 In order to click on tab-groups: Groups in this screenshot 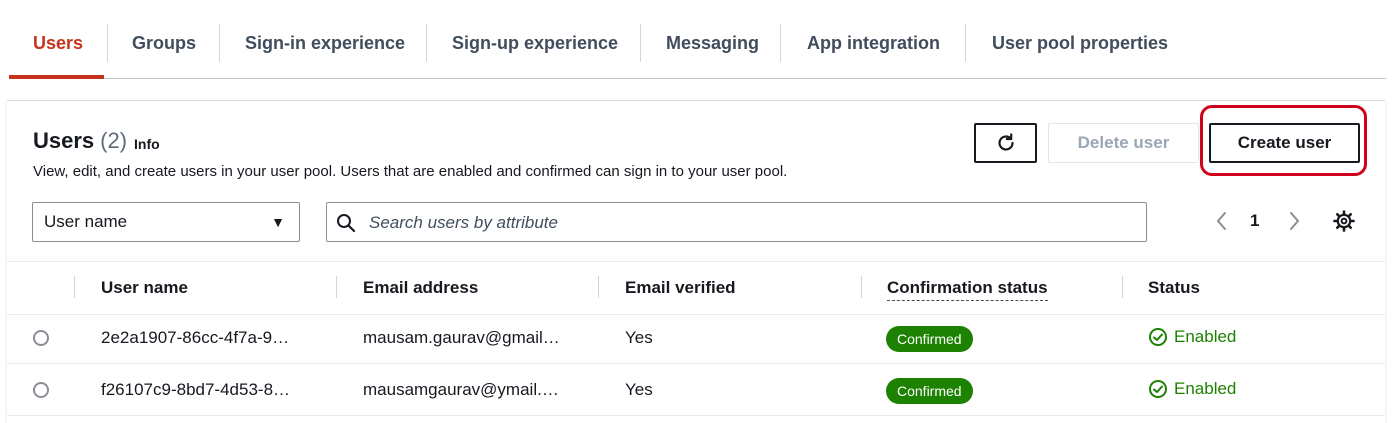, I will do `click(164, 43)`.